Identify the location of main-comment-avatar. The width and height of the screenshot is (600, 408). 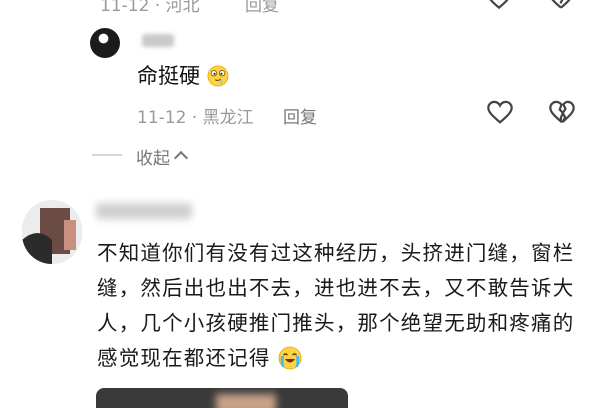
(52, 232).